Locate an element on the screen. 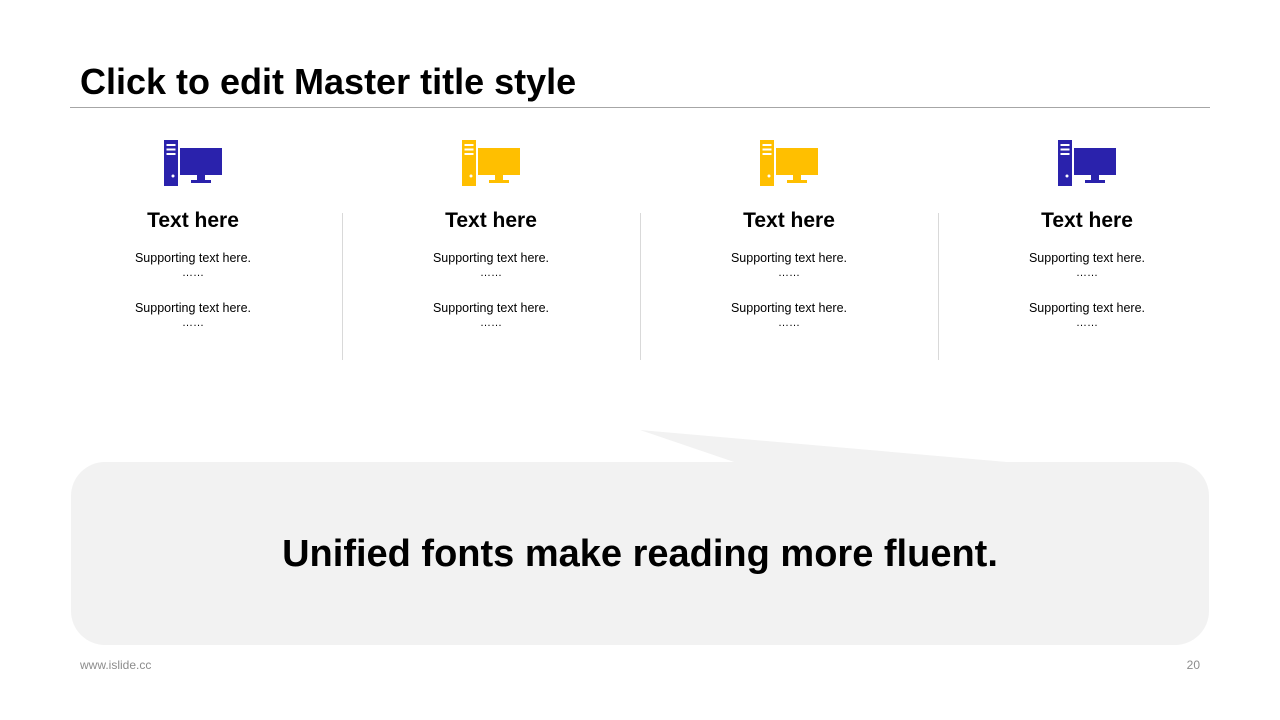 The height and width of the screenshot is (720, 1280). callout-text: Unified fonts make reading more fluent. is located at coordinates (640, 553).